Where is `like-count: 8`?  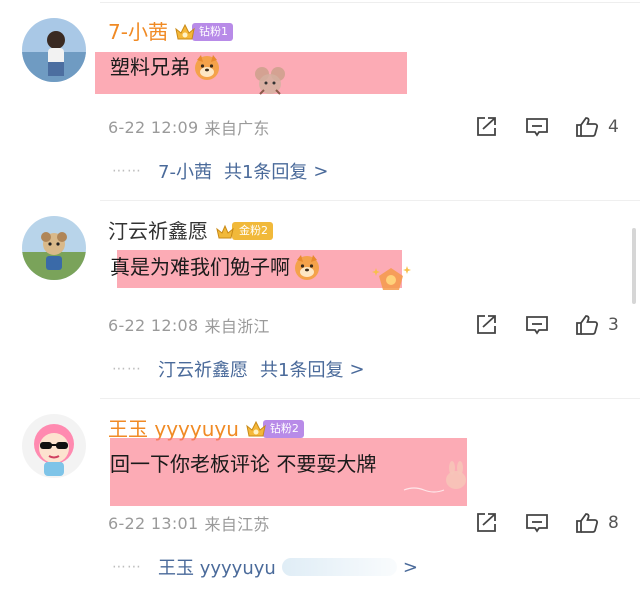 like-count: 8 is located at coordinates (613, 523).